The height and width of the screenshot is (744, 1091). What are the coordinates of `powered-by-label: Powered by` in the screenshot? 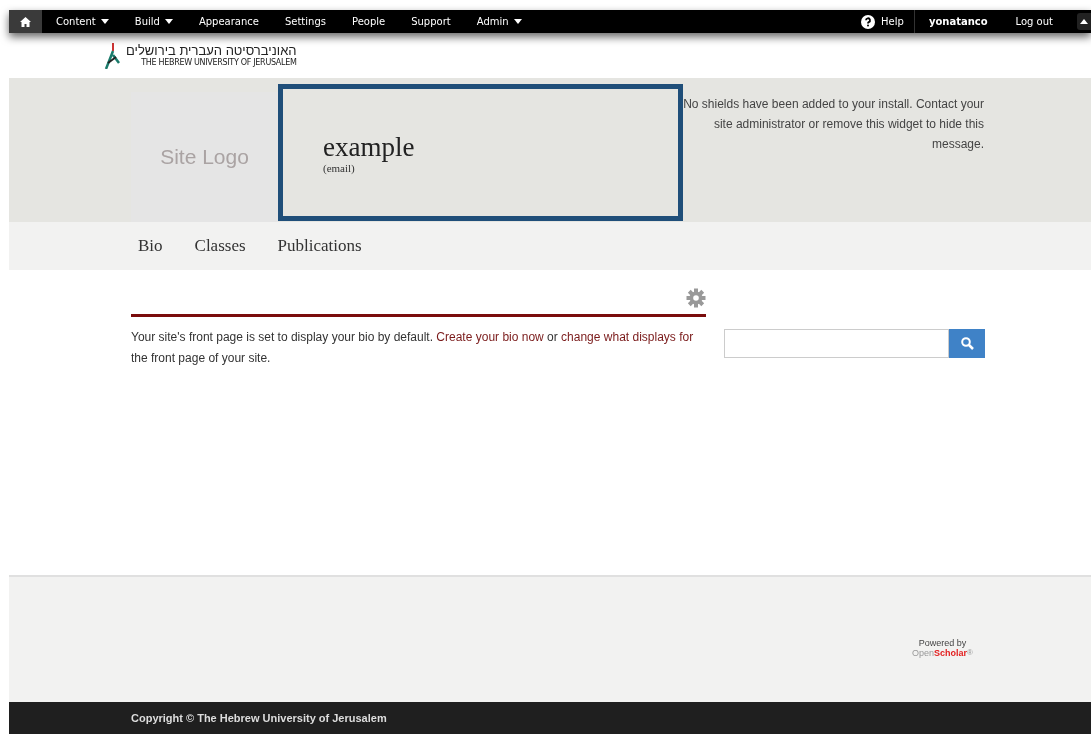 It's located at (942, 642).